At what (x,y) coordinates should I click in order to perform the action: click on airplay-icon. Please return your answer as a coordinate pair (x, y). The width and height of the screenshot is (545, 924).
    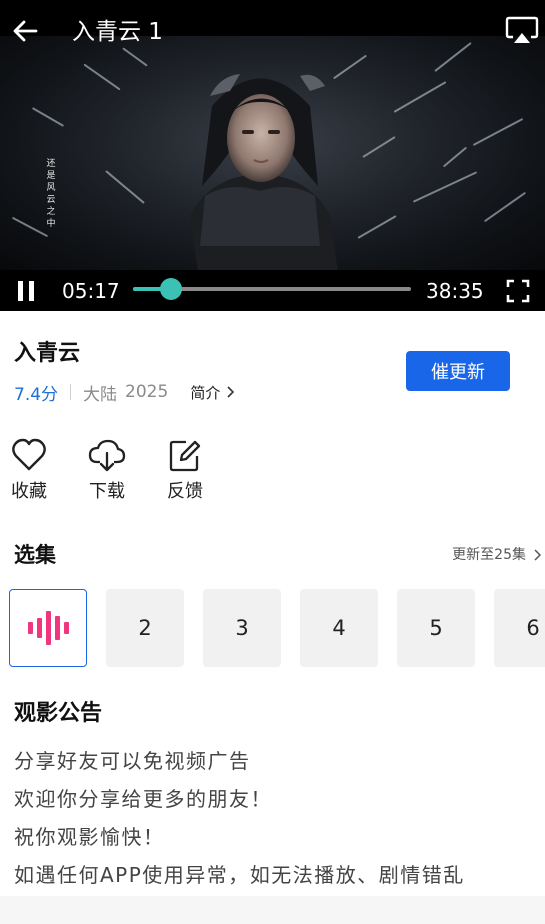
    Looking at the image, I should click on (522, 29).